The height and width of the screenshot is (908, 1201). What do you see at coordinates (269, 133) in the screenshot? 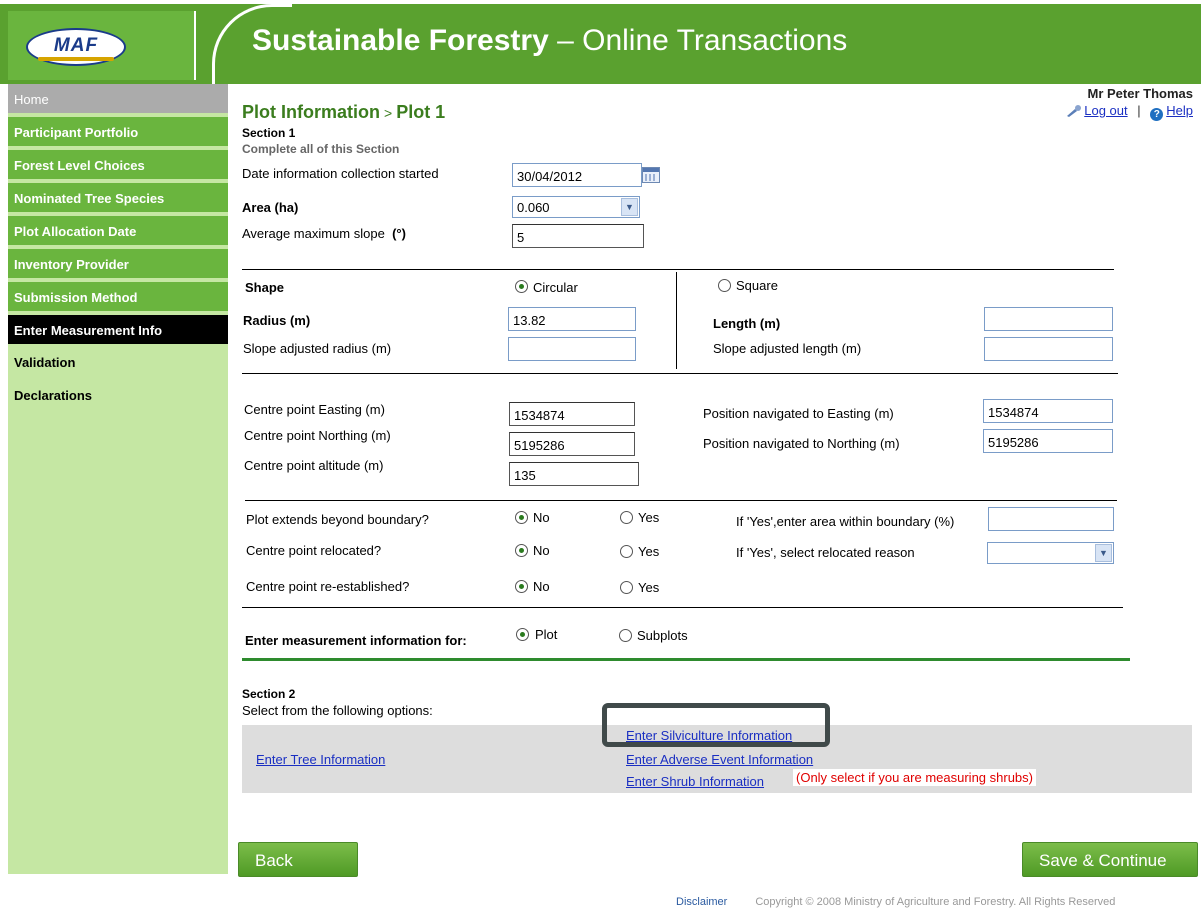
I see `section1-heading: Section 1` at bounding box center [269, 133].